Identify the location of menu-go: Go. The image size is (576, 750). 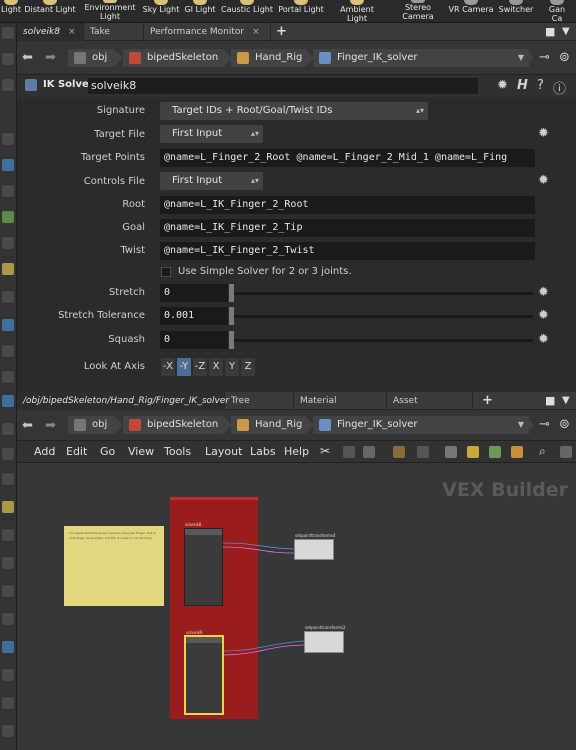
(107, 451).